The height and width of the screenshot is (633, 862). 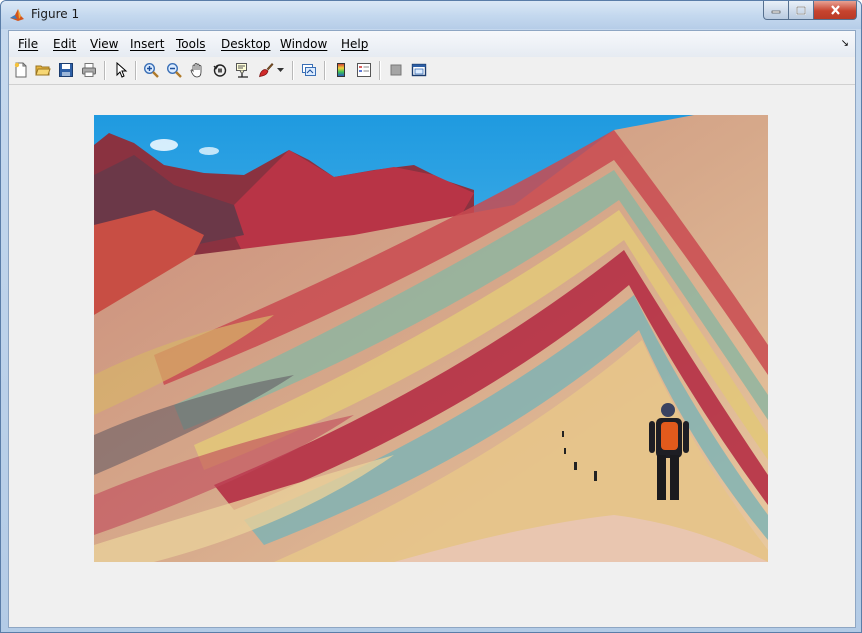 I want to click on insert-legend-icon, so click(x=364, y=70).